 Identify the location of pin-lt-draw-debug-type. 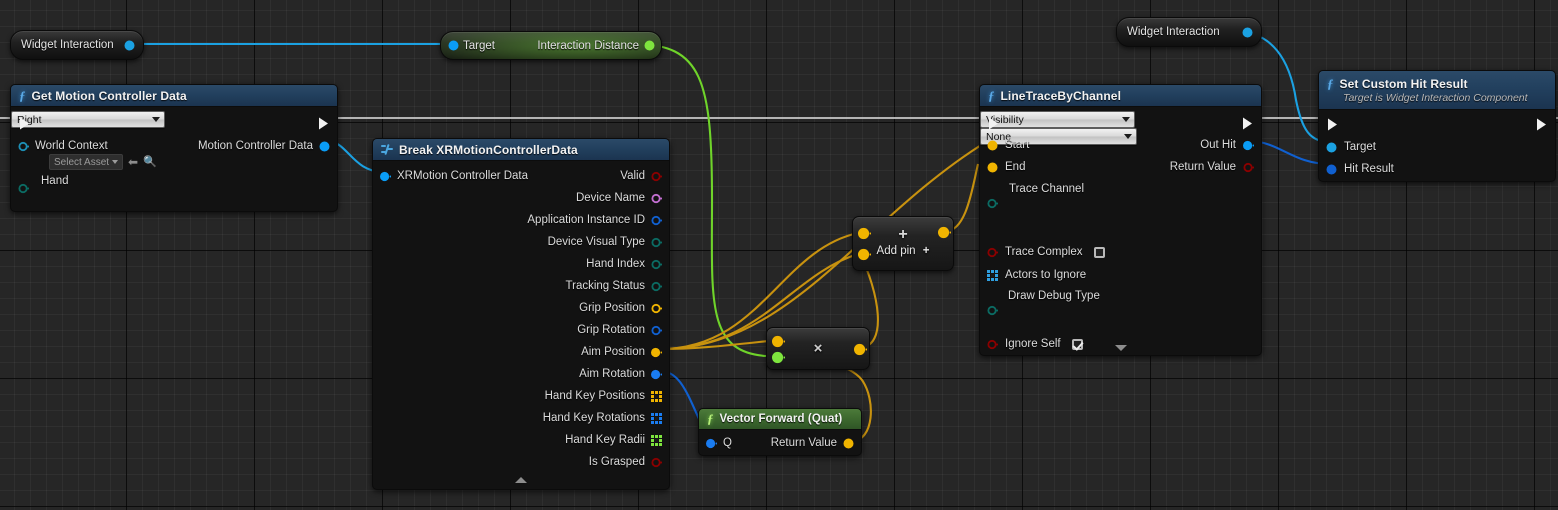
(992, 310).